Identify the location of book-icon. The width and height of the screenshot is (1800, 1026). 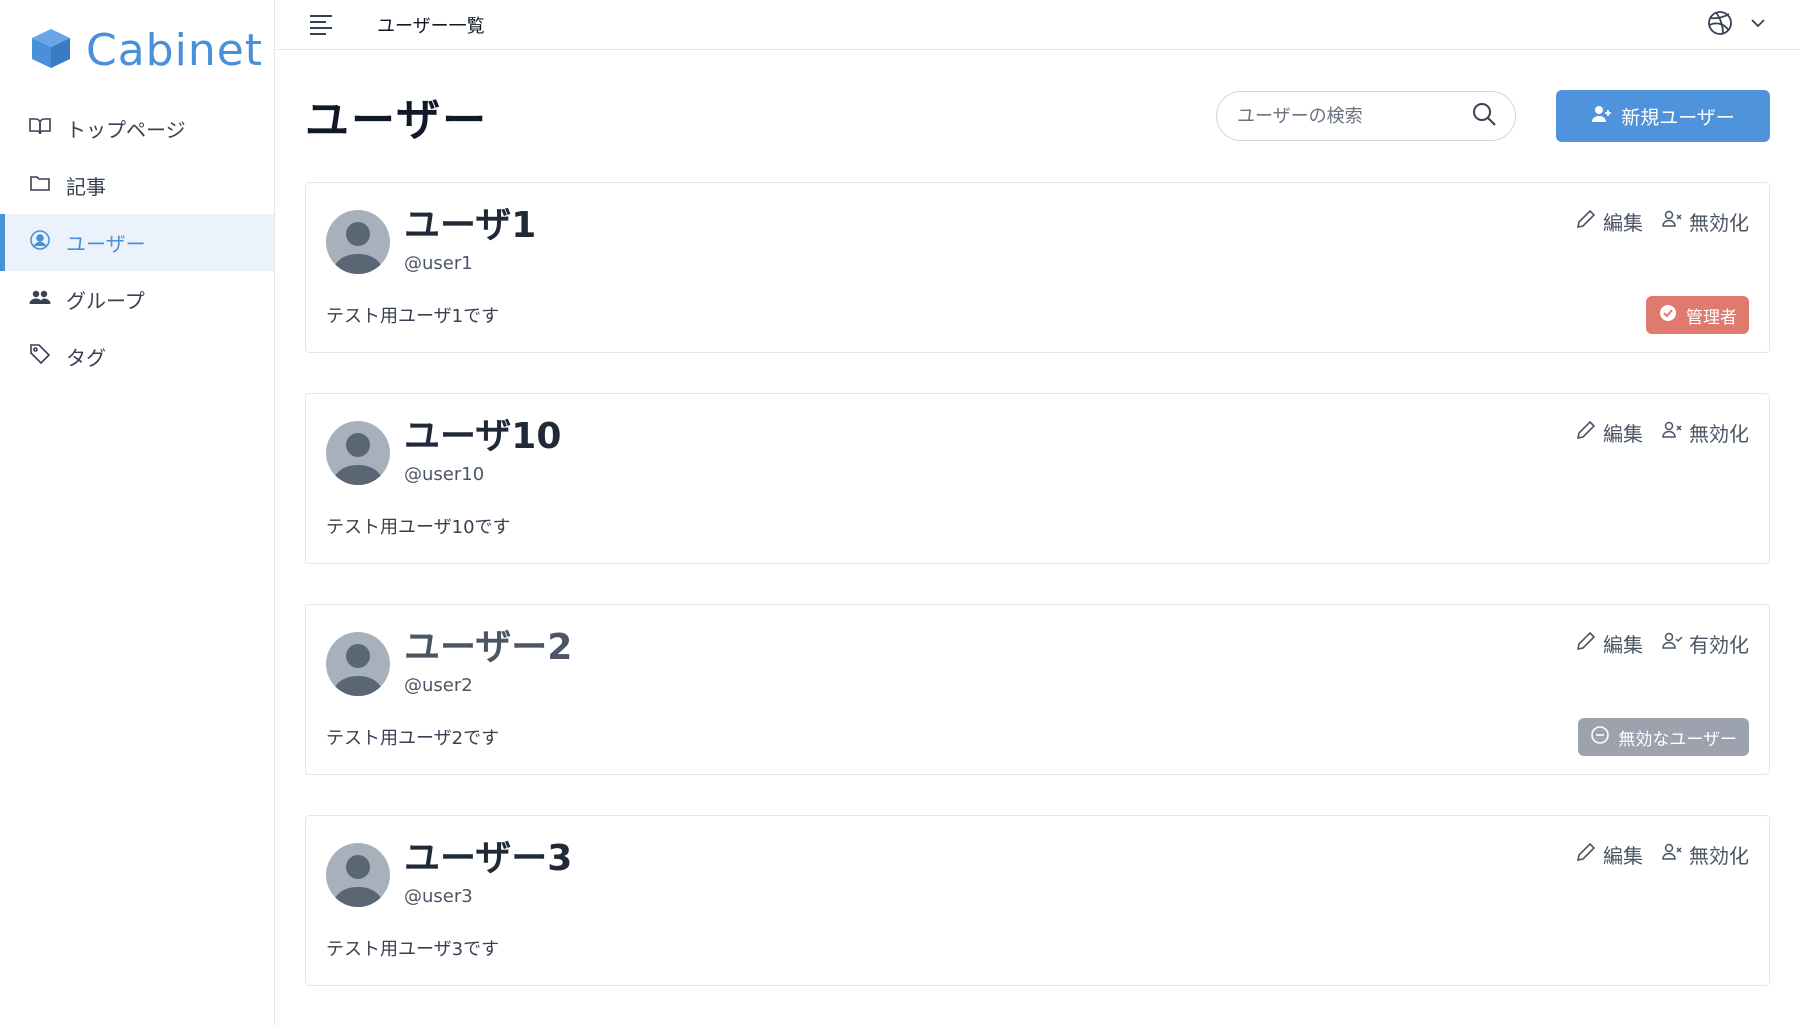
(47, 128).